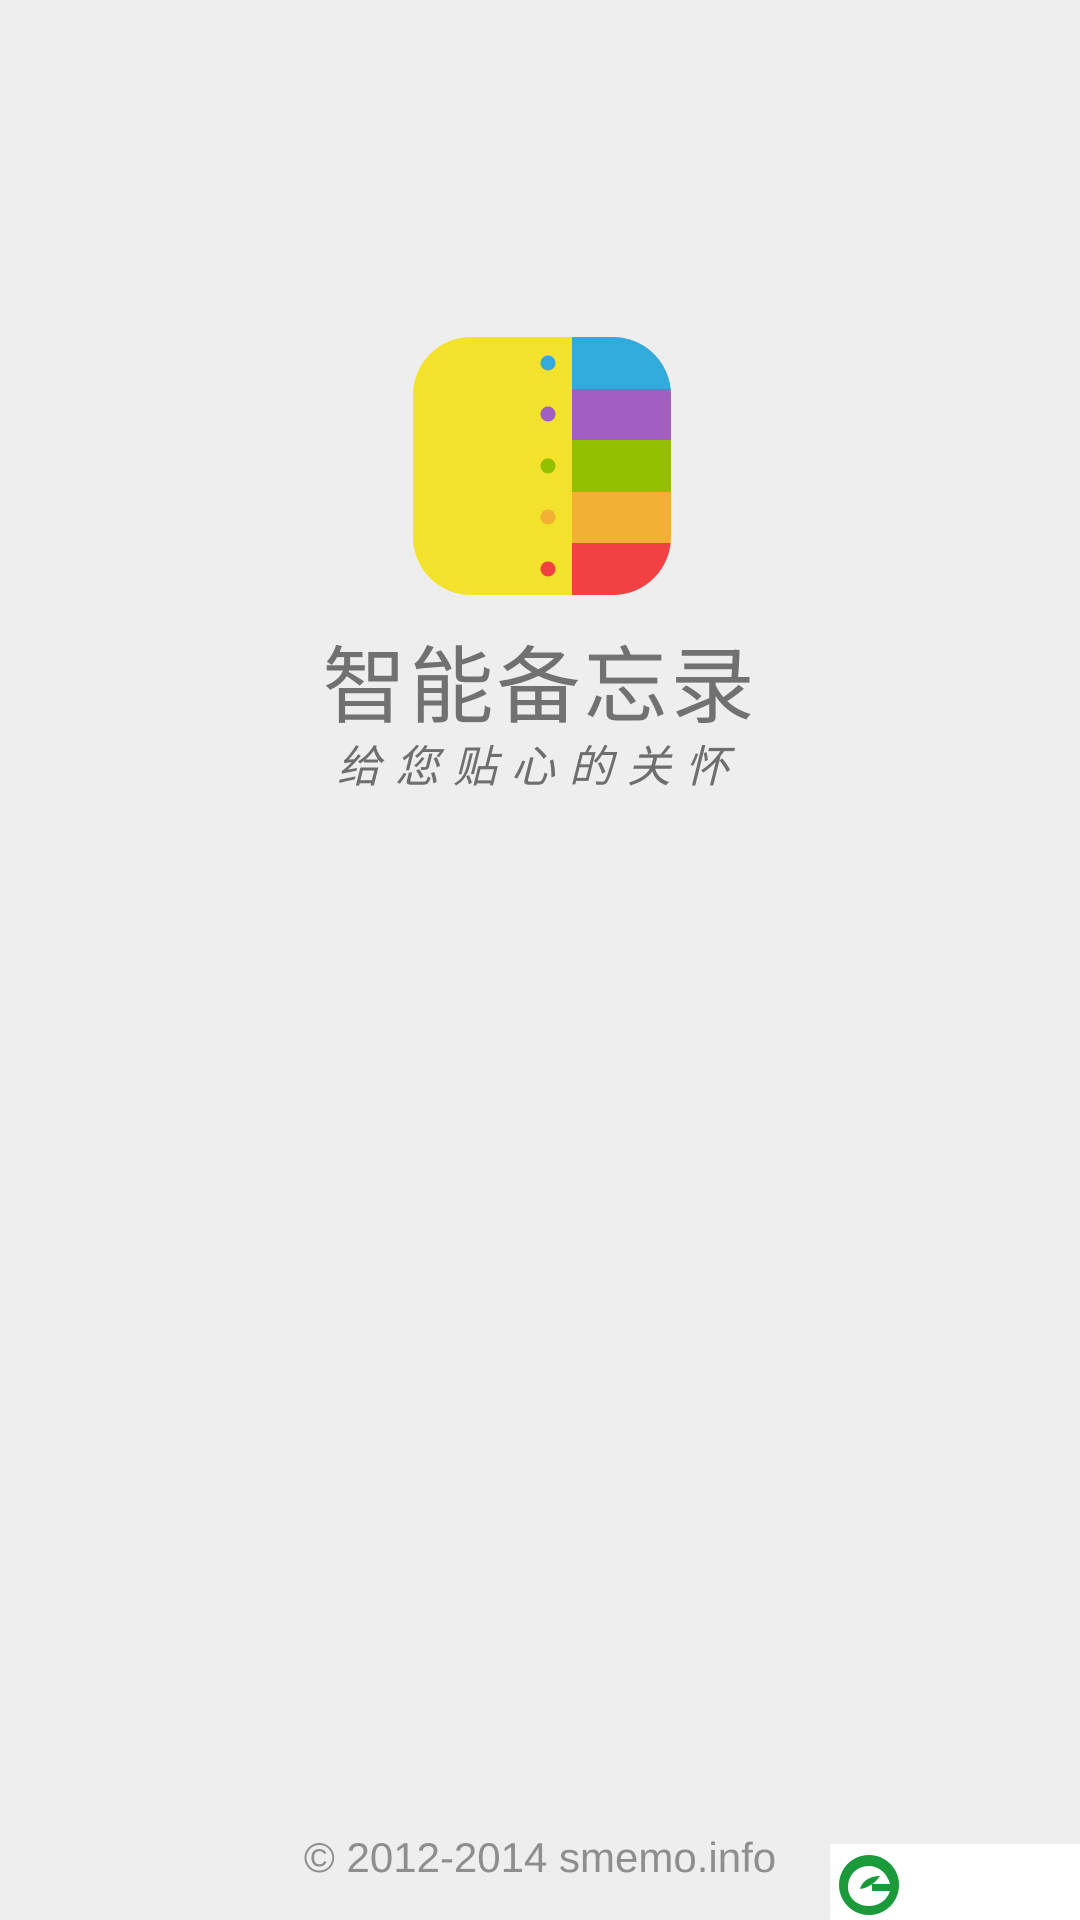 This screenshot has width=1080, height=1920. Describe the element at coordinates (621, 466) in the screenshot. I see `tab-green` at that location.